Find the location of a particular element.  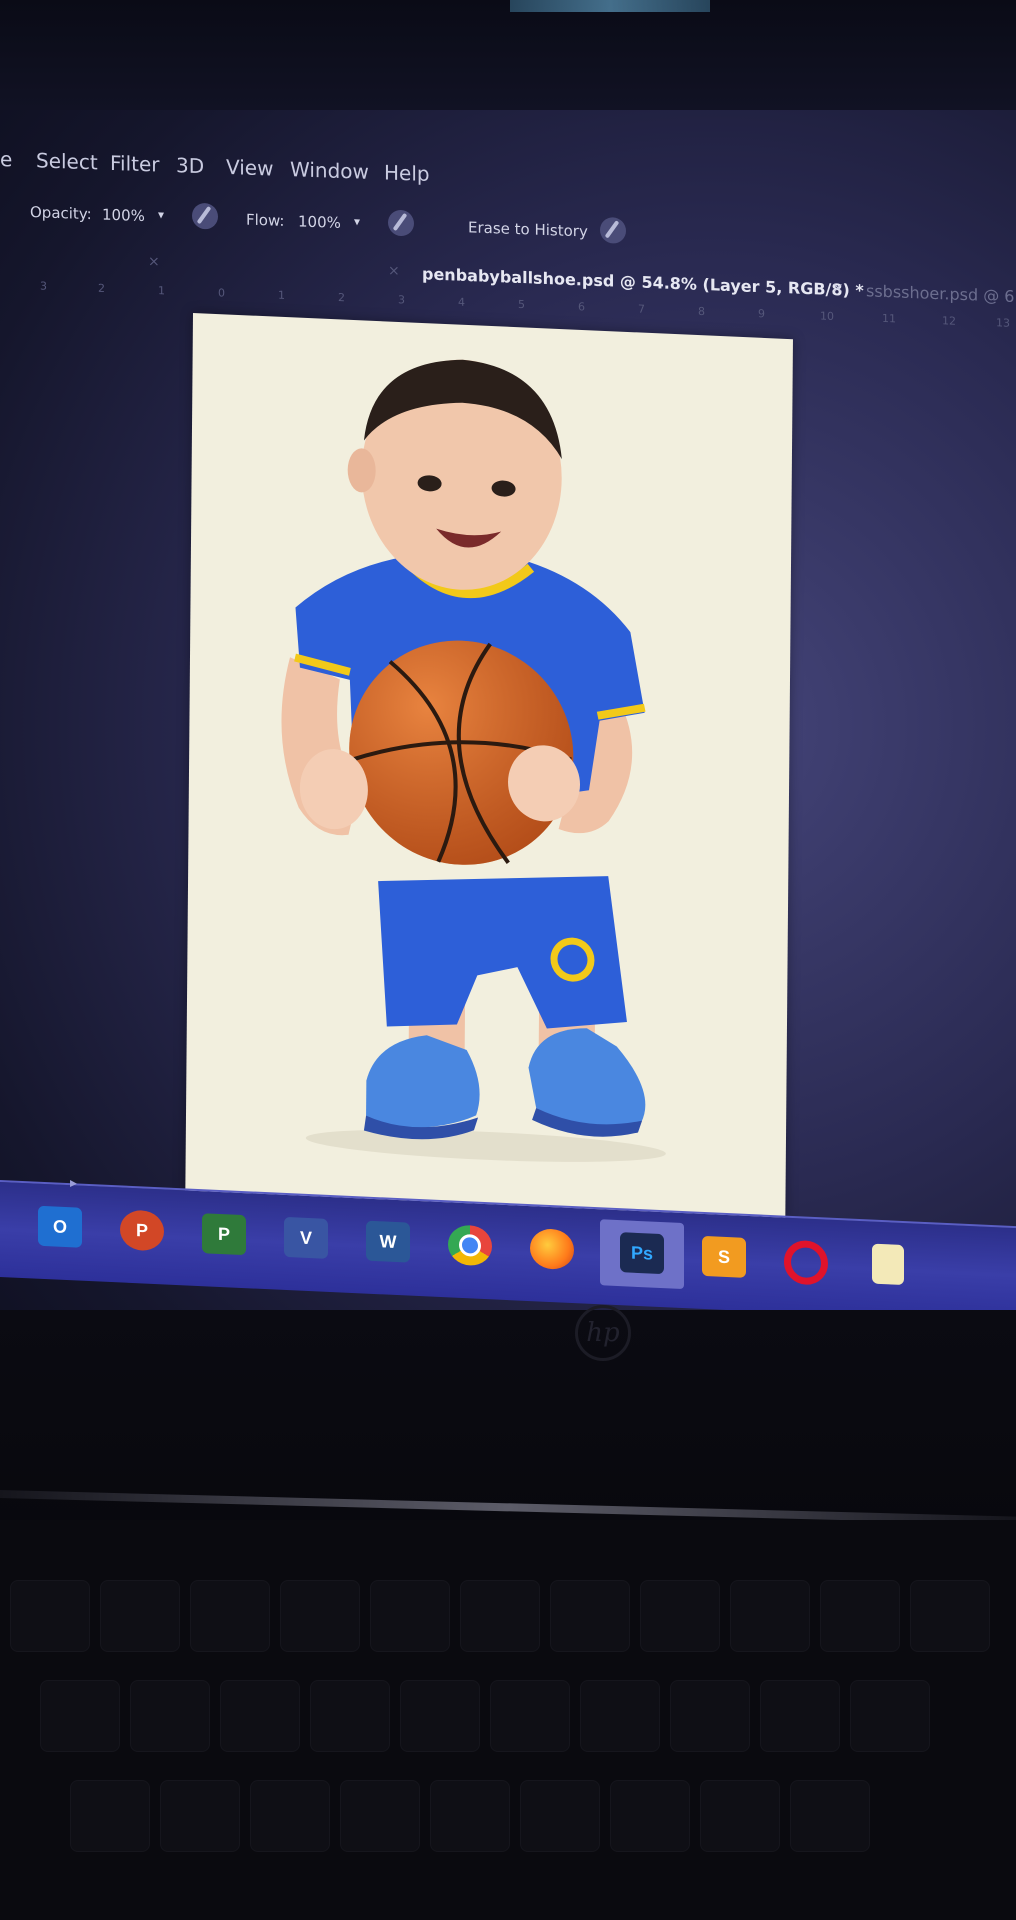

tab-other-document: ssbsshoer.psd @ 6 is located at coordinates (940, 293).